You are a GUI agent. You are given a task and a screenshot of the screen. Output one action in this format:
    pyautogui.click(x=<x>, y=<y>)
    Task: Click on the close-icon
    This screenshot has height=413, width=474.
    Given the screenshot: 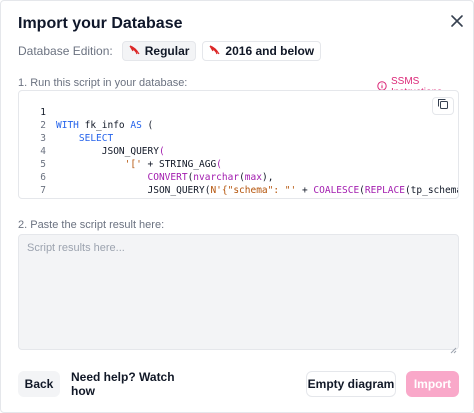 What is the action you would take?
    pyautogui.click(x=457, y=21)
    